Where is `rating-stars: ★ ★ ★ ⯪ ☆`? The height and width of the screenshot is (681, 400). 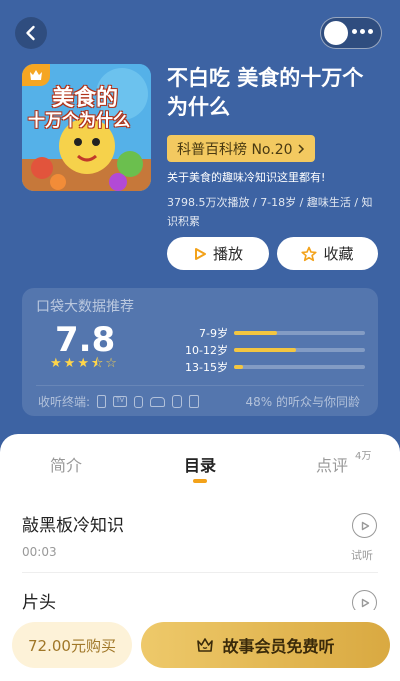 rating-stars: ★ ★ ★ ⯪ ☆ is located at coordinates (83, 363).